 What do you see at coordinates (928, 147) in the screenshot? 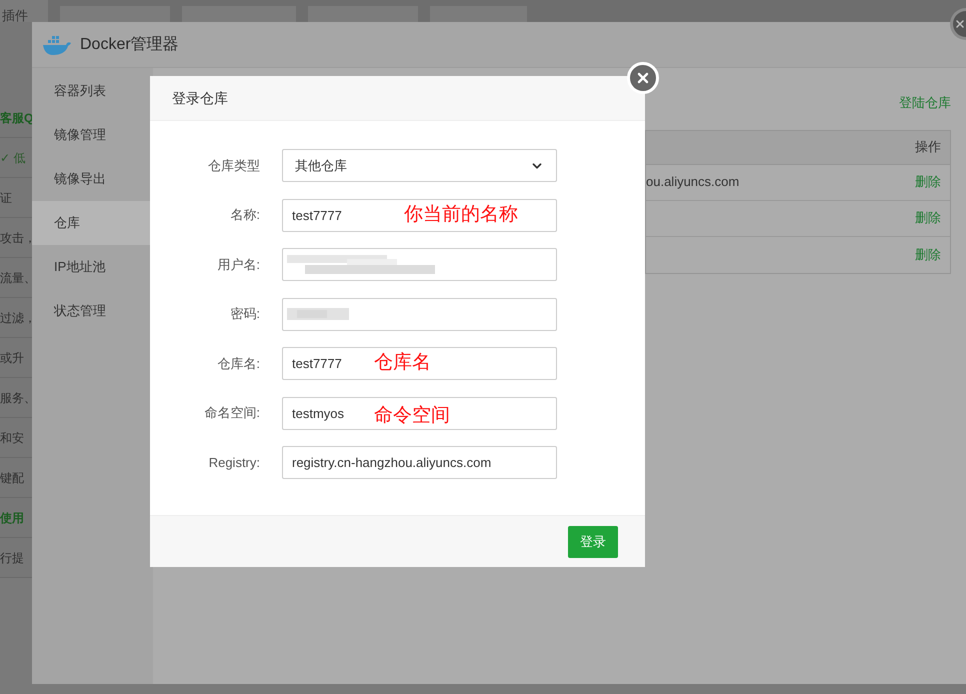
I see `column-header: 操作` at bounding box center [928, 147].